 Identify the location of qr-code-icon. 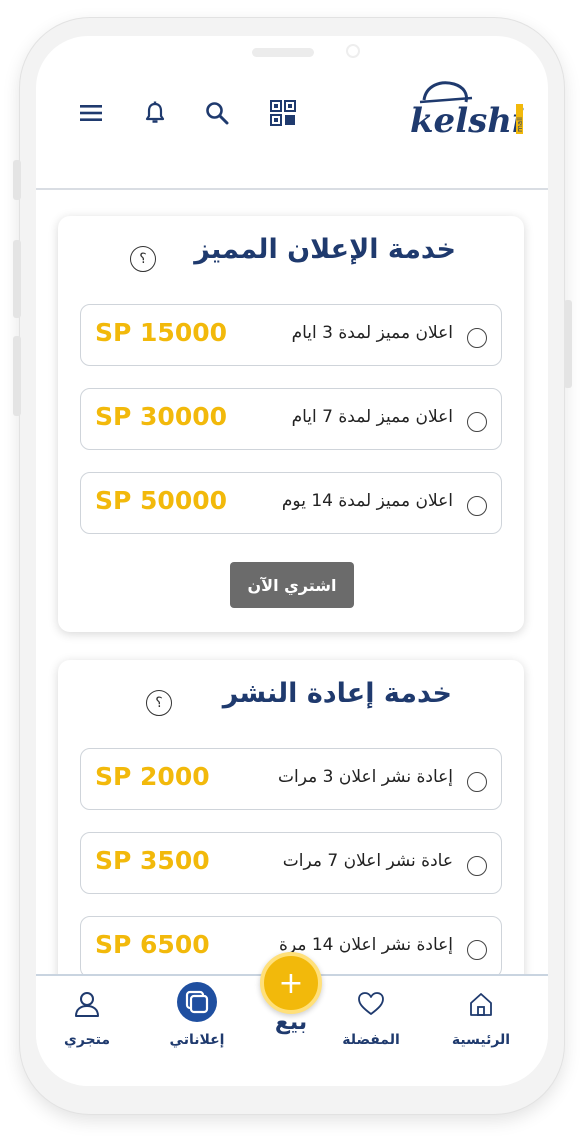
(283, 113).